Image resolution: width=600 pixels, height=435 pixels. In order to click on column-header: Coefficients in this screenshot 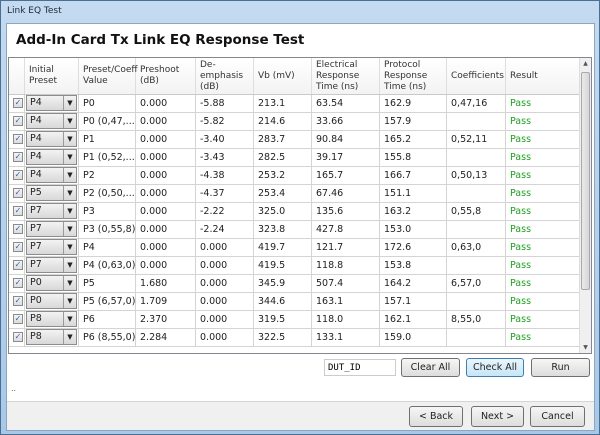, I will do `click(476, 76)`.